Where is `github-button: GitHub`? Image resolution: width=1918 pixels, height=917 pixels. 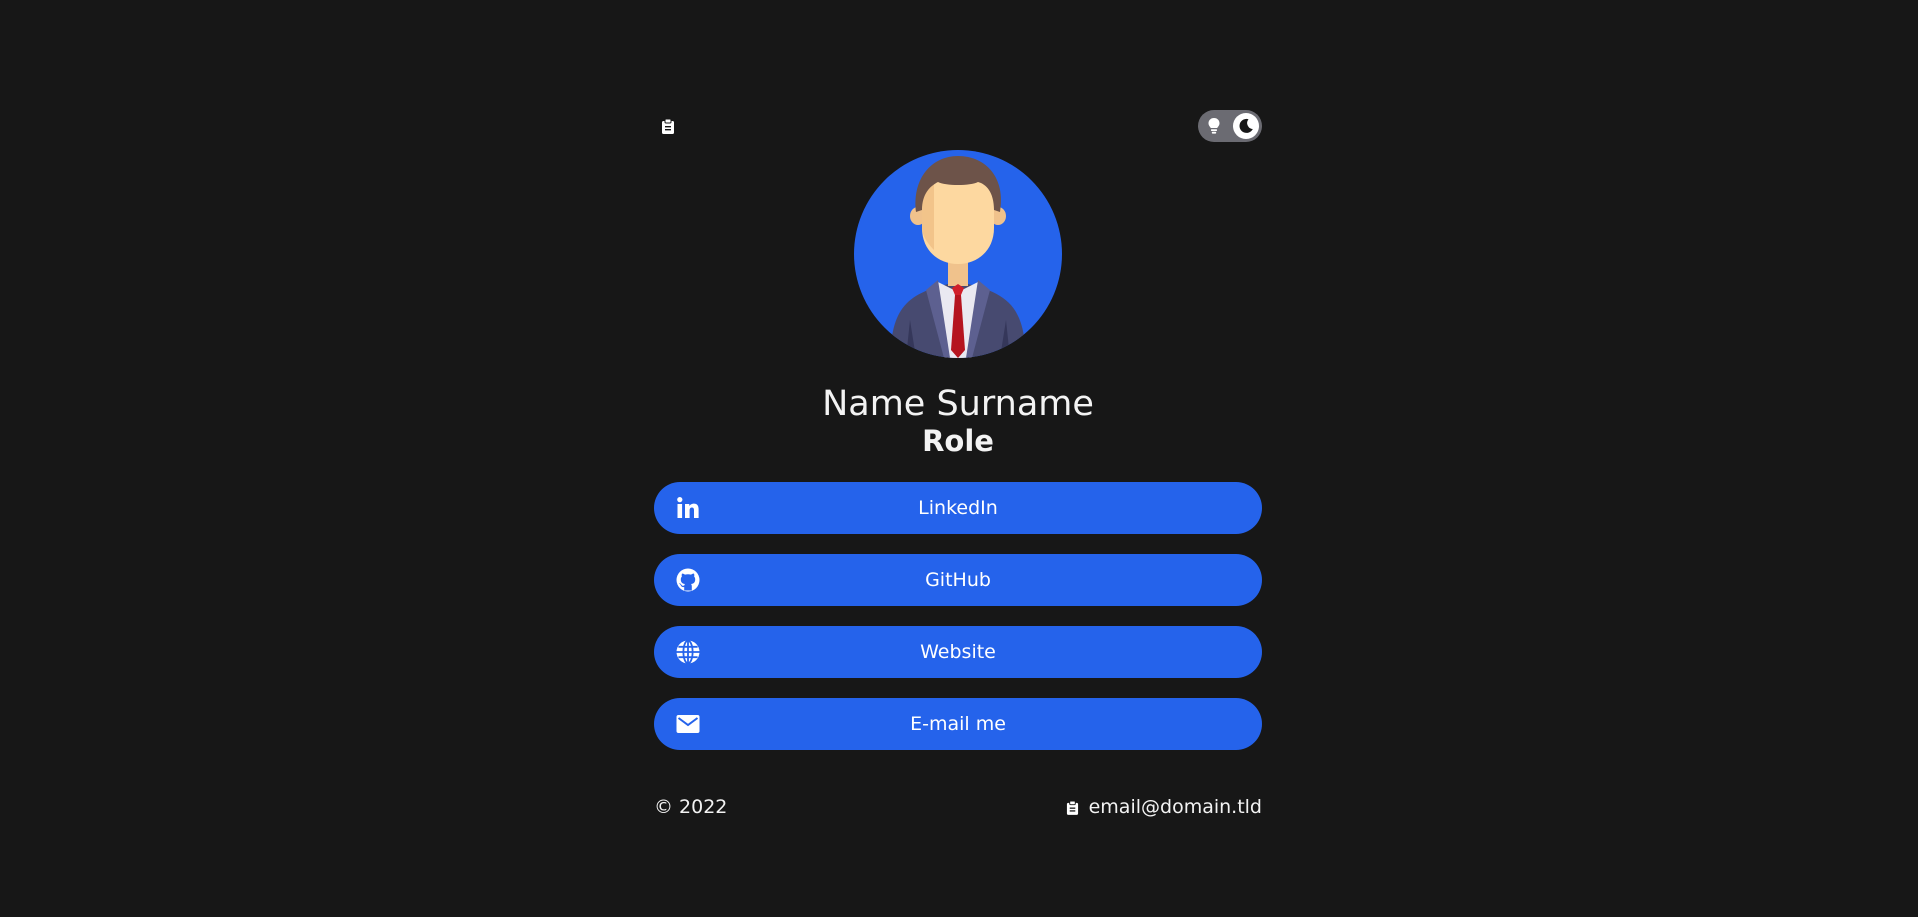 github-button: GitHub is located at coordinates (958, 580).